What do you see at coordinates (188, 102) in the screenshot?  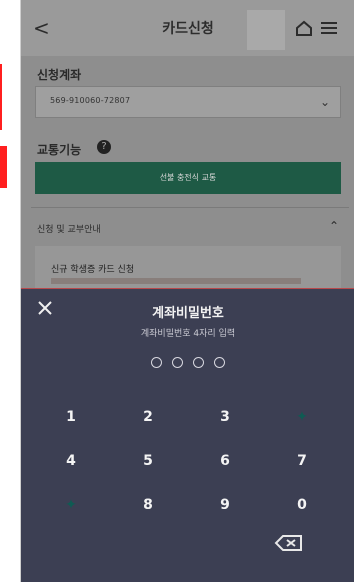 I see `account-select: 569-910060-72807 ⌄` at bounding box center [188, 102].